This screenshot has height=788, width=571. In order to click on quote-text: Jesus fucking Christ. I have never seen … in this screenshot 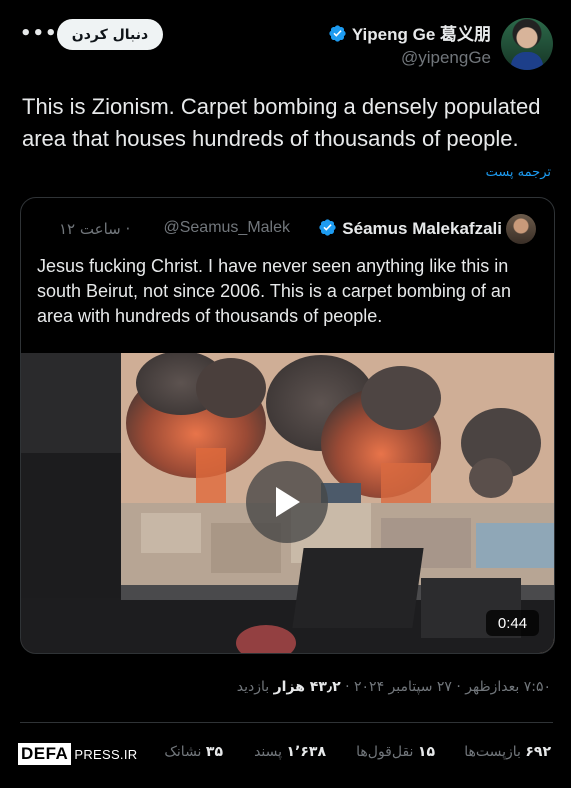, I will do `click(274, 291)`.